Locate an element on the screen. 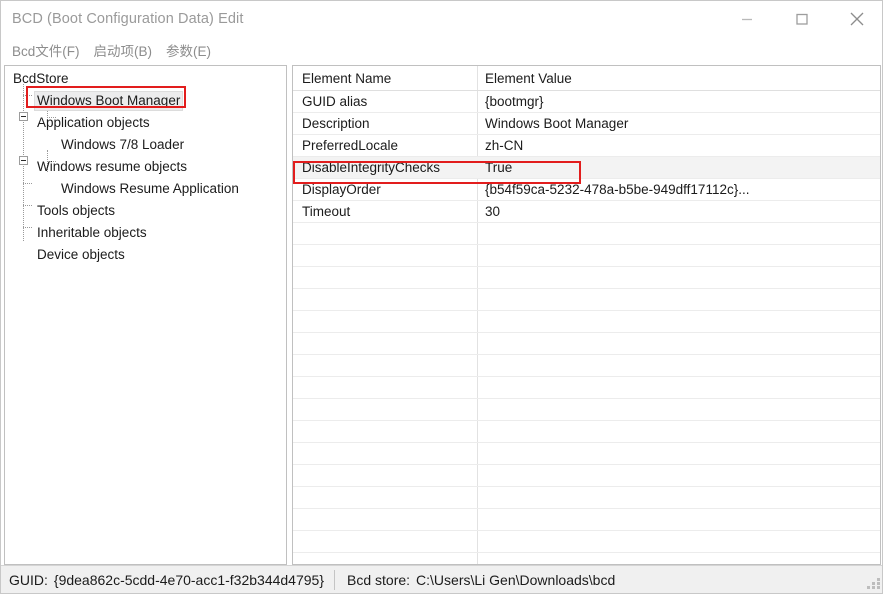 The height and width of the screenshot is (594, 883). tree-node-label: Windows Resume Application is located at coordinates (150, 188).